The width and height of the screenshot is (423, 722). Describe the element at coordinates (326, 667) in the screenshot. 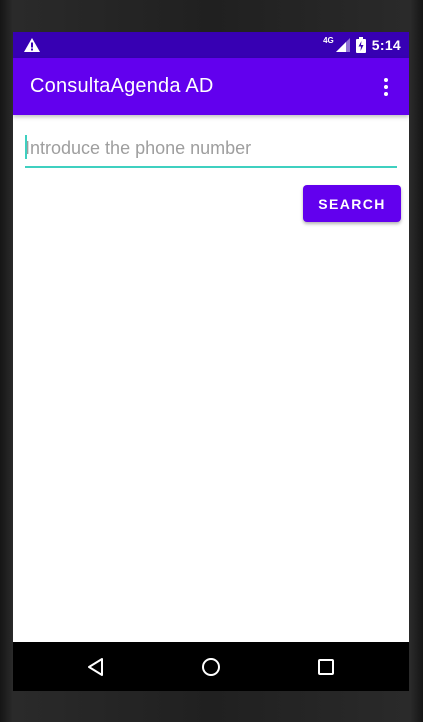

I see `recents-icon` at that location.